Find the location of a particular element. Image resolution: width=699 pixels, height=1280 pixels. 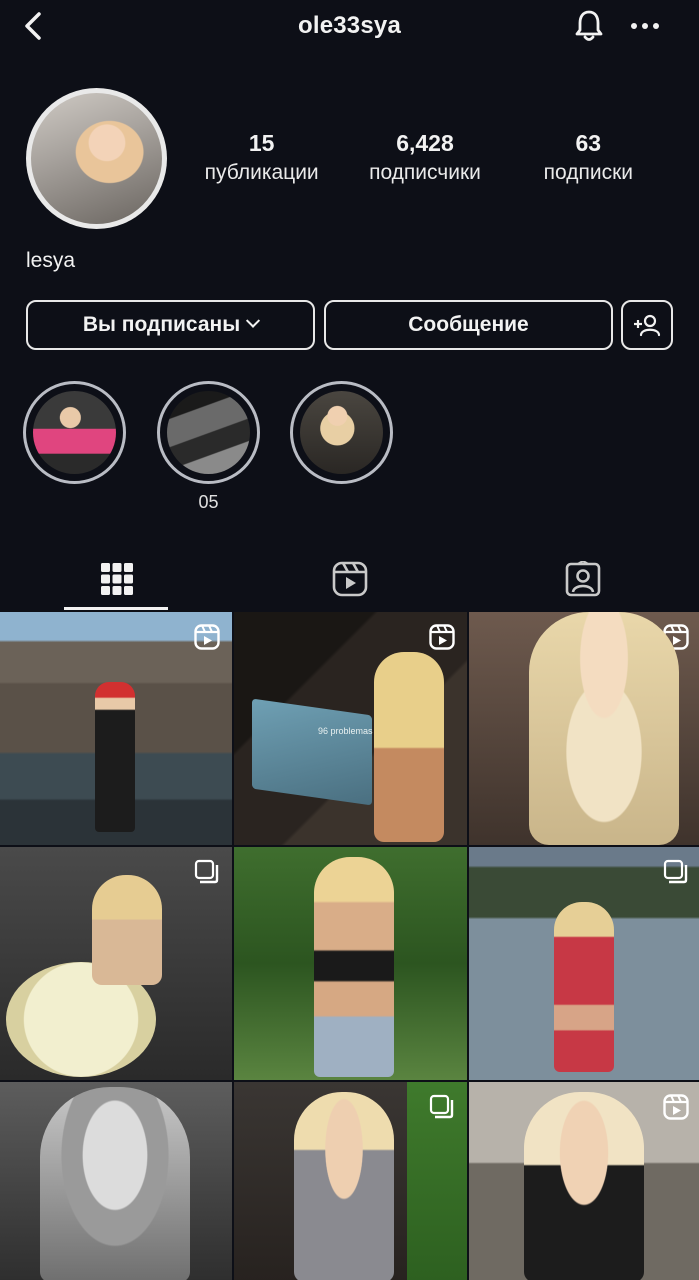

chevron-down-icon is located at coordinates (253, 320).